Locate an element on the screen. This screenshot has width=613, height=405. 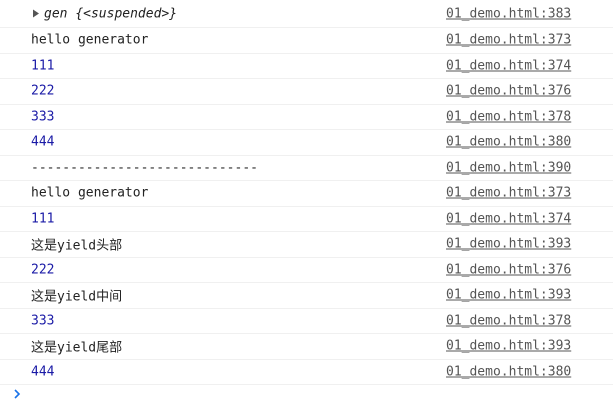
log-message: 这是yield中间 is located at coordinates (77, 297).